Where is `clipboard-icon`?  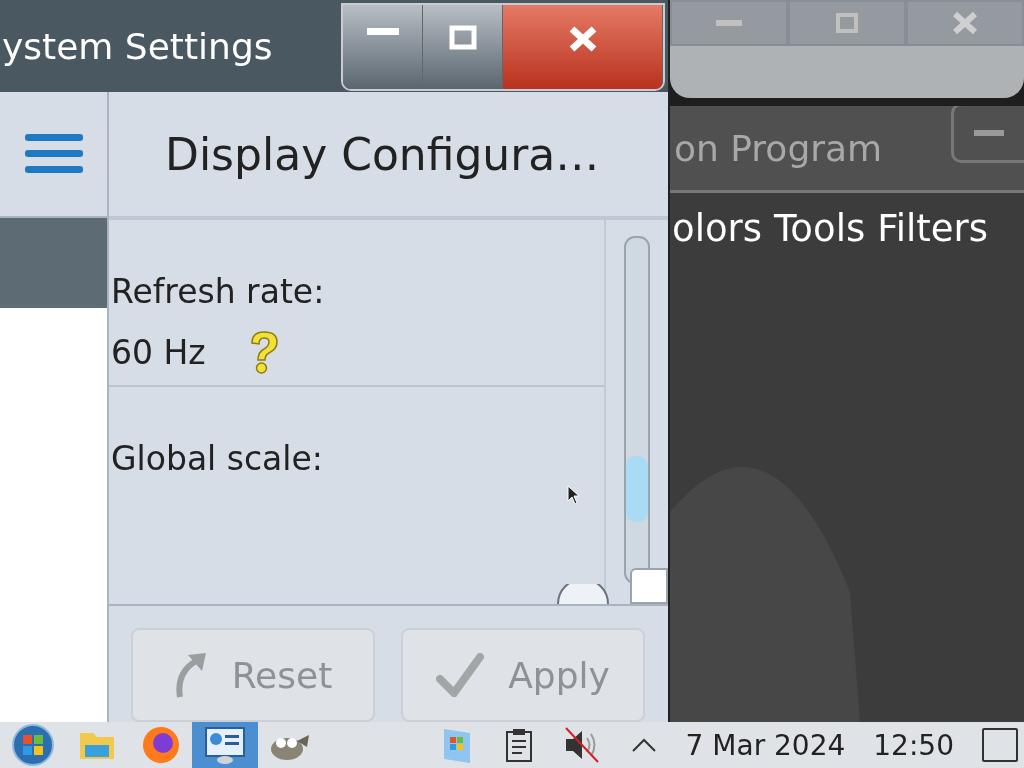 clipboard-icon is located at coordinates (518, 745).